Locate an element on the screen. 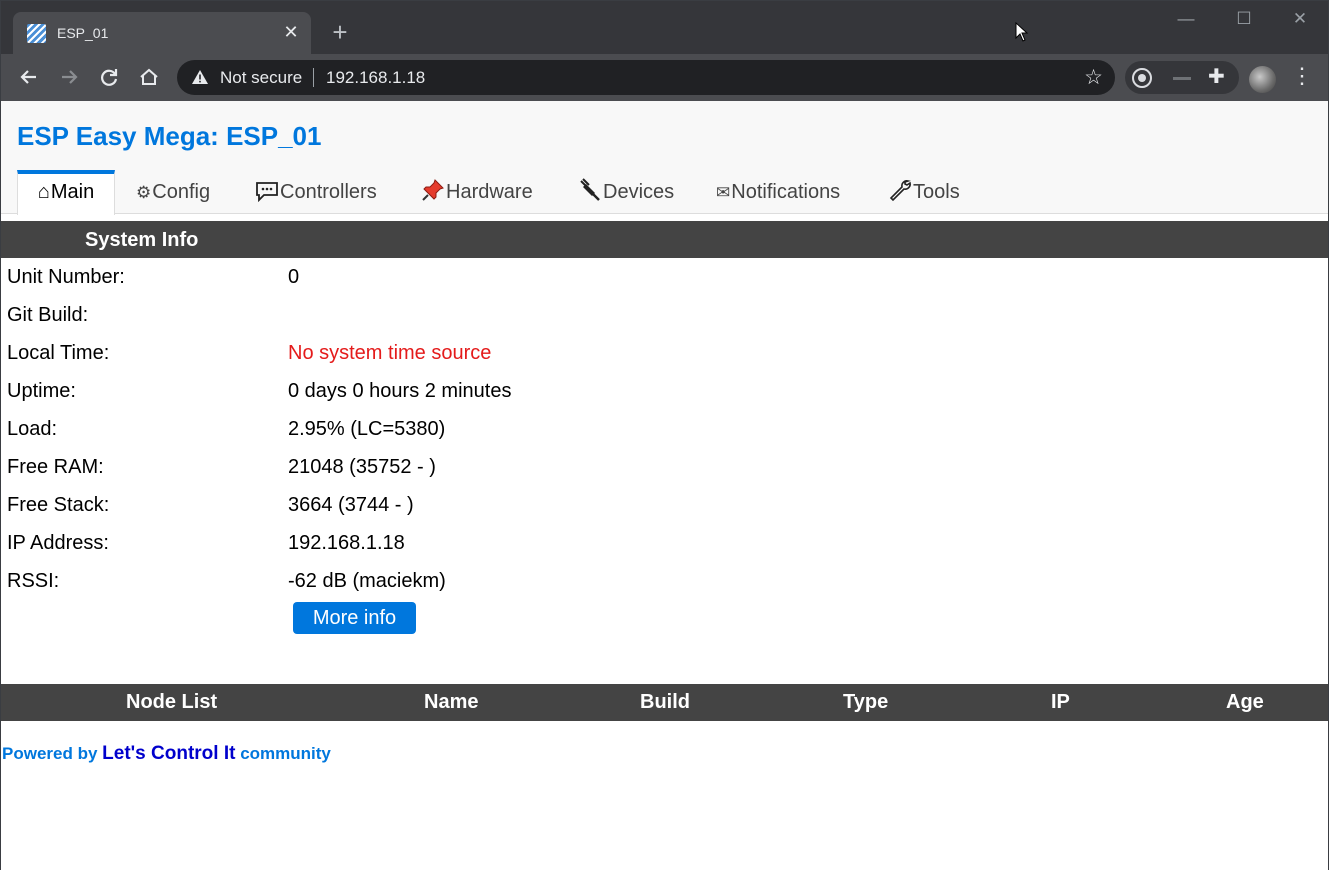 This screenshot has height=870, width=1329. info-label-ip-address: IP Address: is located at coordinates (58, 543).